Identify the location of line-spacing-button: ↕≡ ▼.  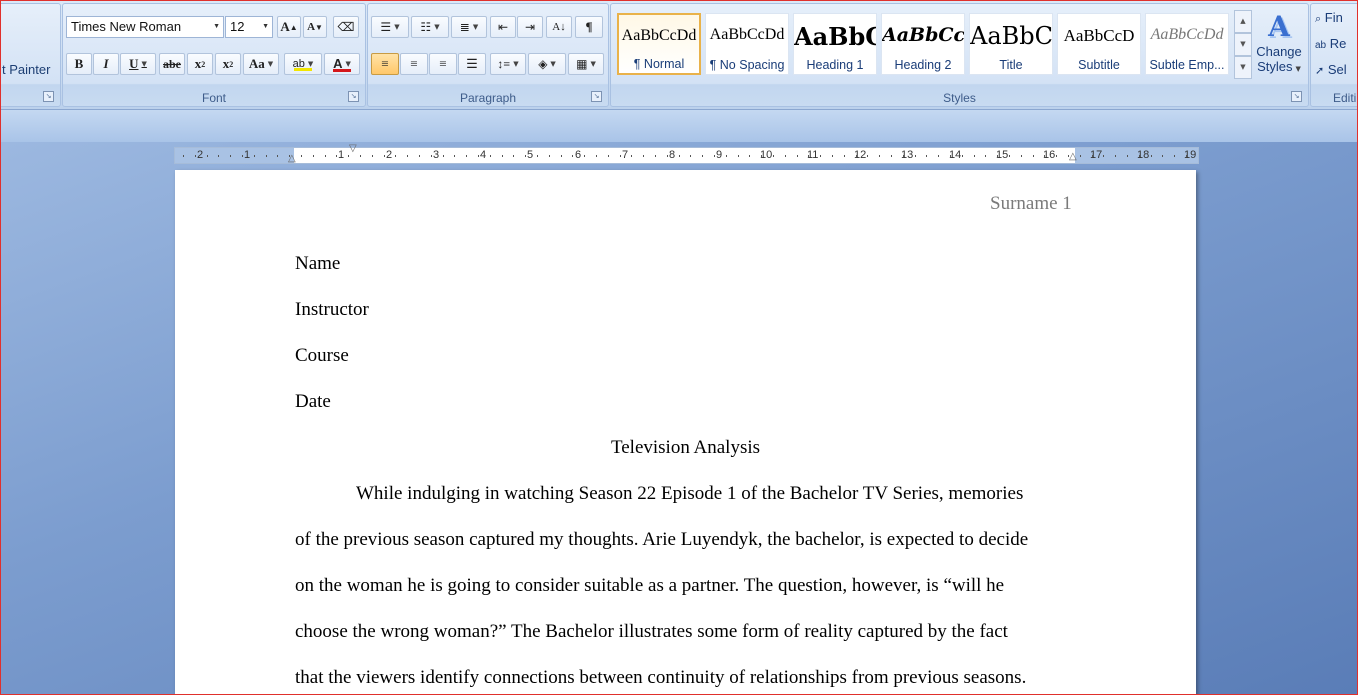
(508, 64).